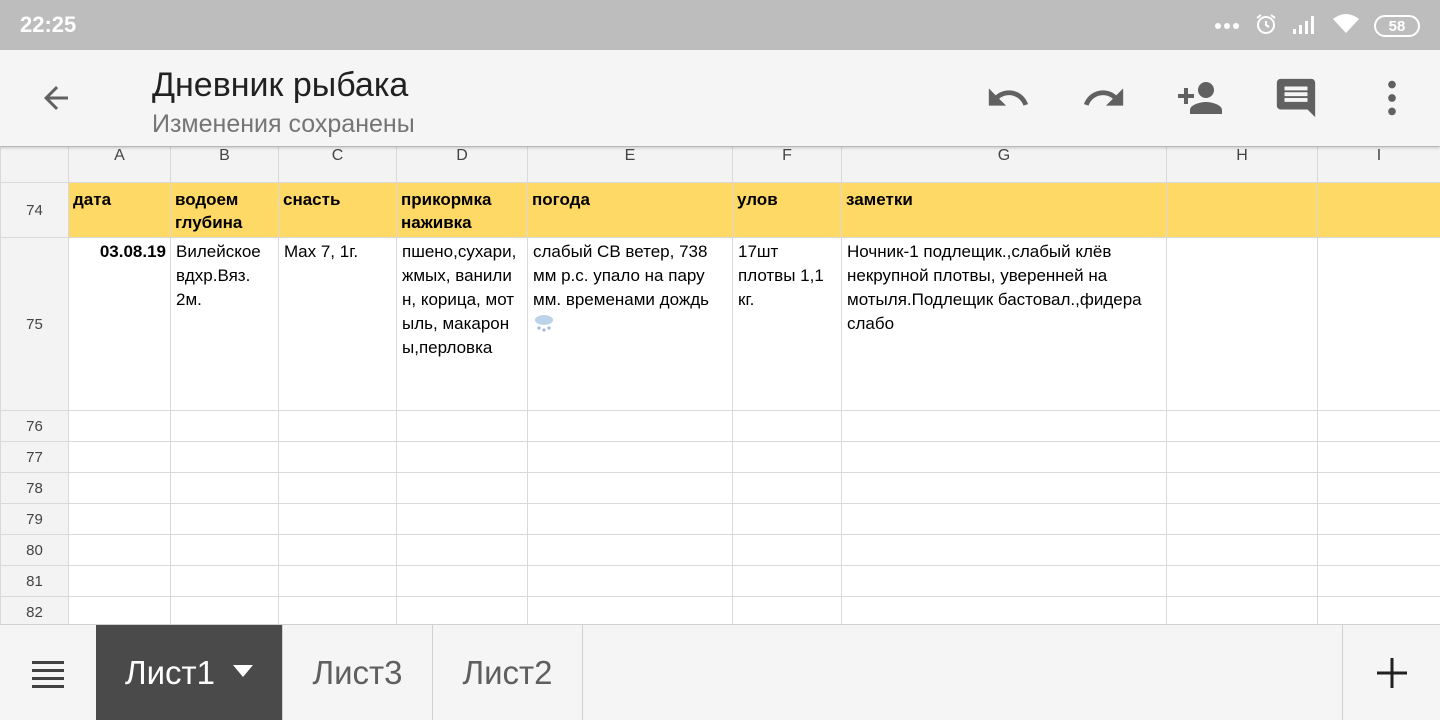 The height and width of the screenshot is (720, 1440). I want to click on row-header: 80, so click(34, 550).